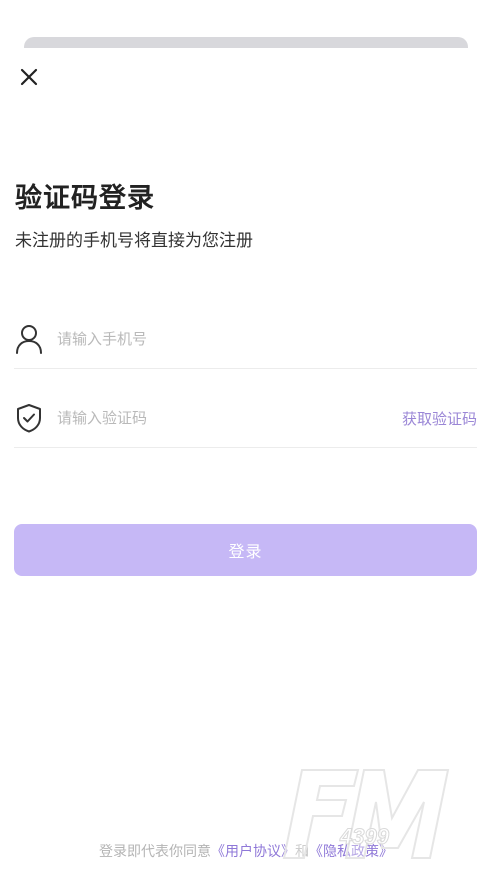 This screenshot has height=878, width=492. Describe the element at coordinates (439, 418) in the screenshot. I see `get-code-button: 获取验证码` at that location.